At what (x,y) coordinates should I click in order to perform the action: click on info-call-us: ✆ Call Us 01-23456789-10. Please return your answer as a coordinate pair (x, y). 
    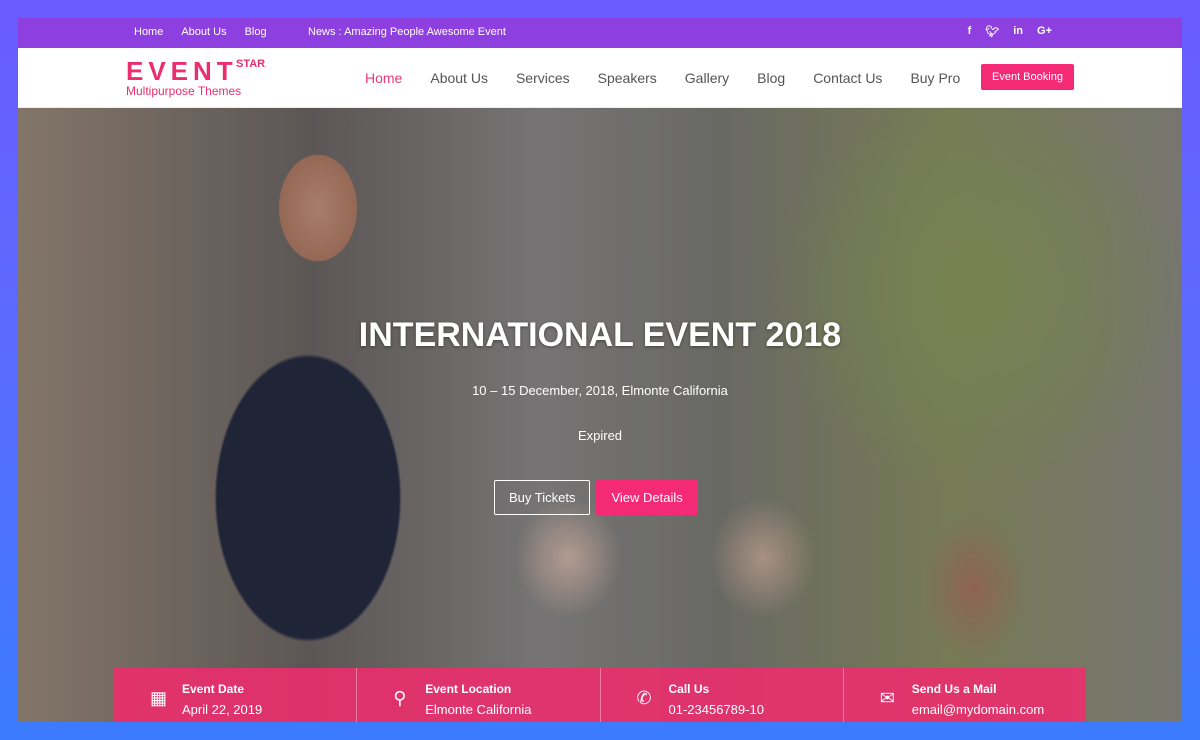
    Looking at the image, I should click on (722, 695).